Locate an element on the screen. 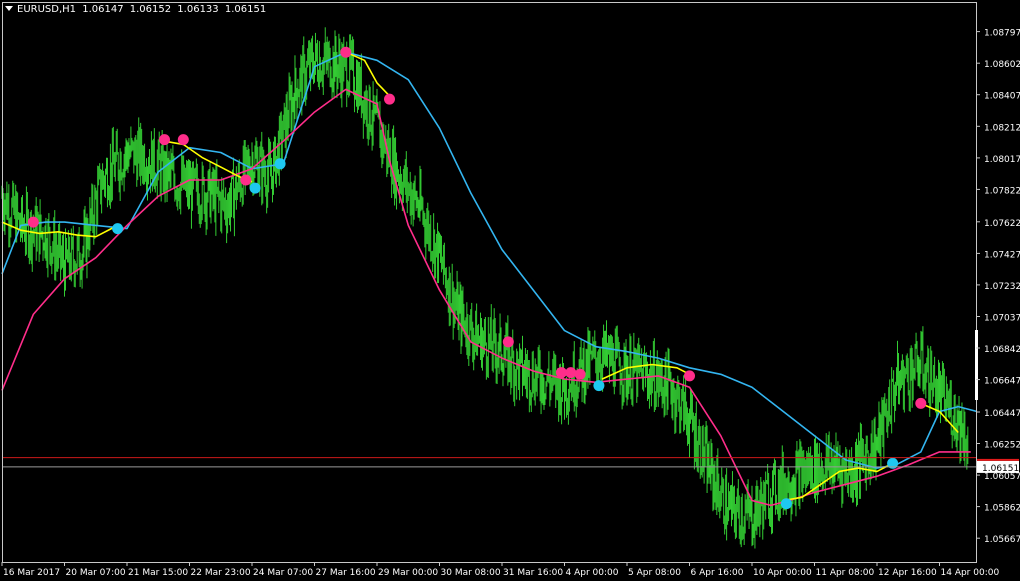 The height and width of the screenshot is (581, 1020). y-tick-label: 1.08212 is located at coordinates (1002, 128).